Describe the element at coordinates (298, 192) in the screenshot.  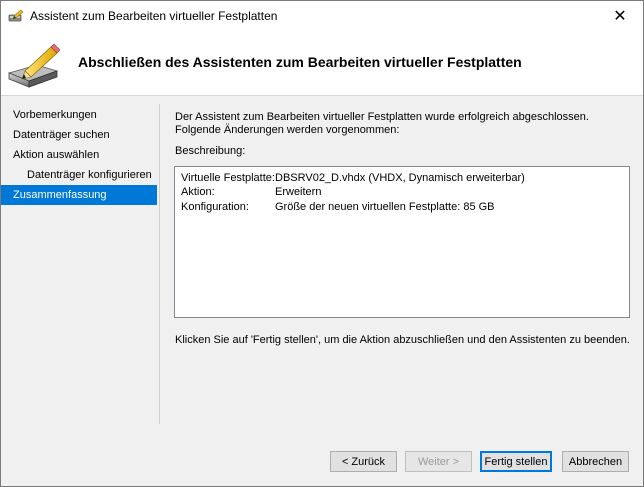
I see `summary-value: Erweitern` at that location.